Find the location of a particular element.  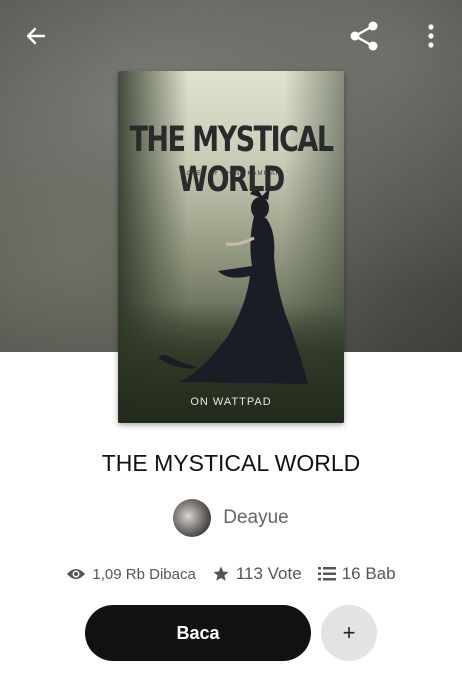

reads-count: 1,09 Rb Dibaca is located at coordinates (144, 574).